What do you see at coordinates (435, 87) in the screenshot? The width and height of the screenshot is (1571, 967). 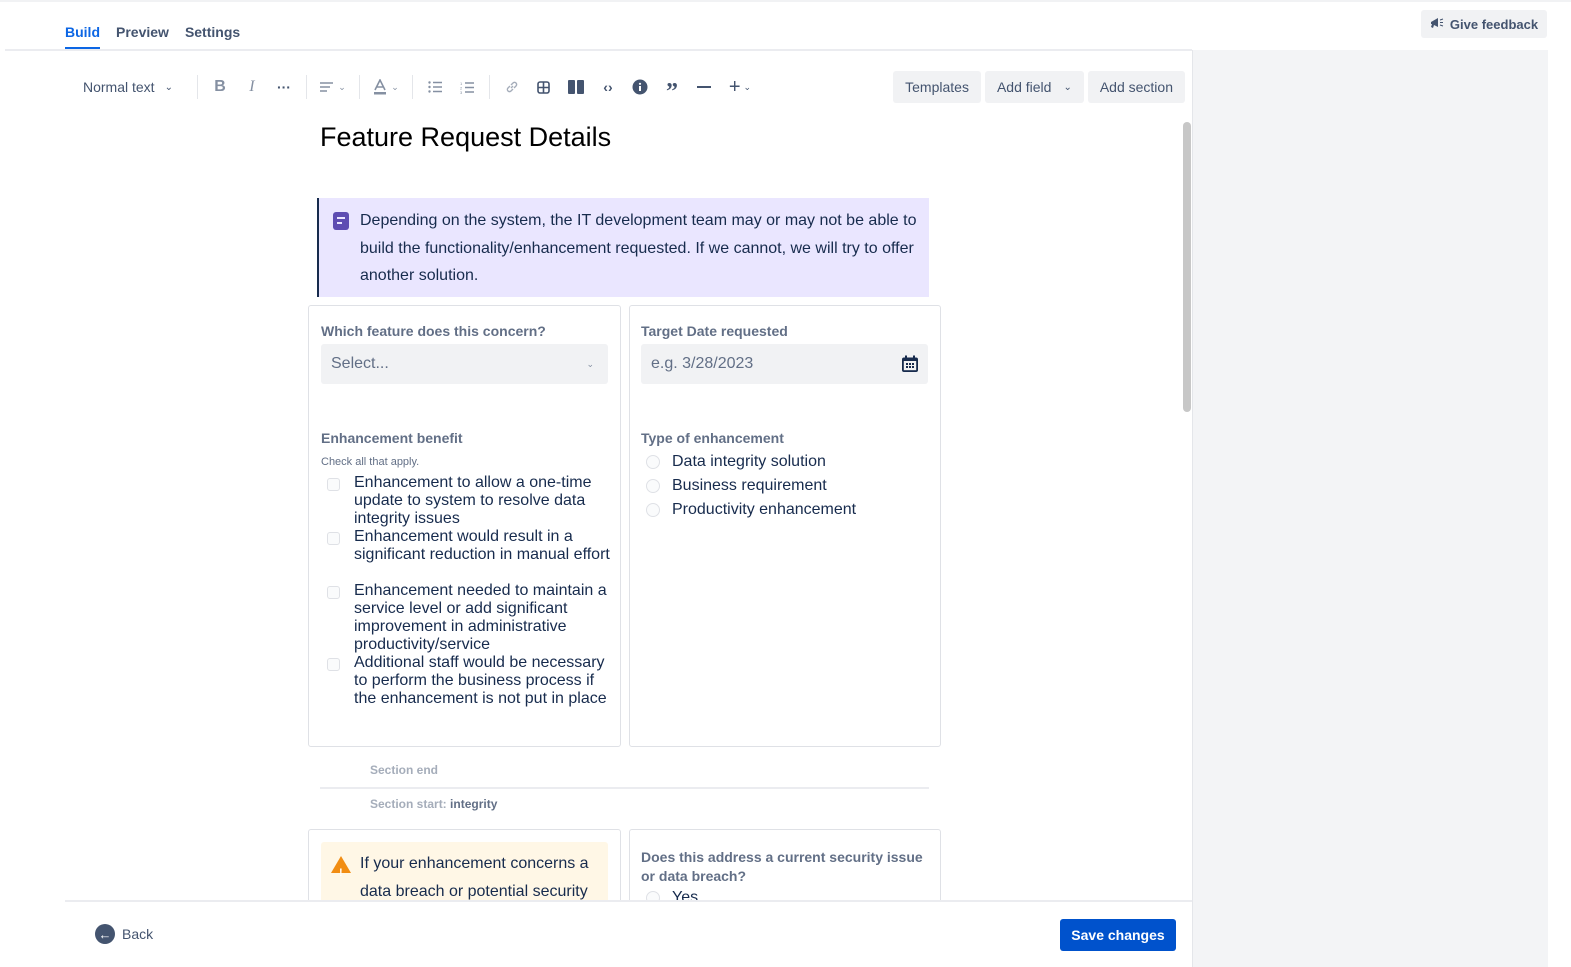 I see `bullet-list-icon` at bounding box center [435, 87].